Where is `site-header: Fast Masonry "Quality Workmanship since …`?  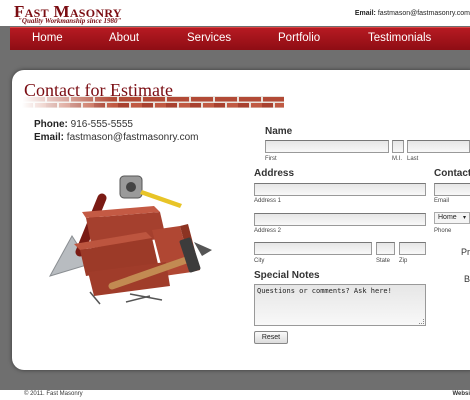
site-header: Fast Masonry "Quality Workmanship since … is located at coordinates (235, 13).